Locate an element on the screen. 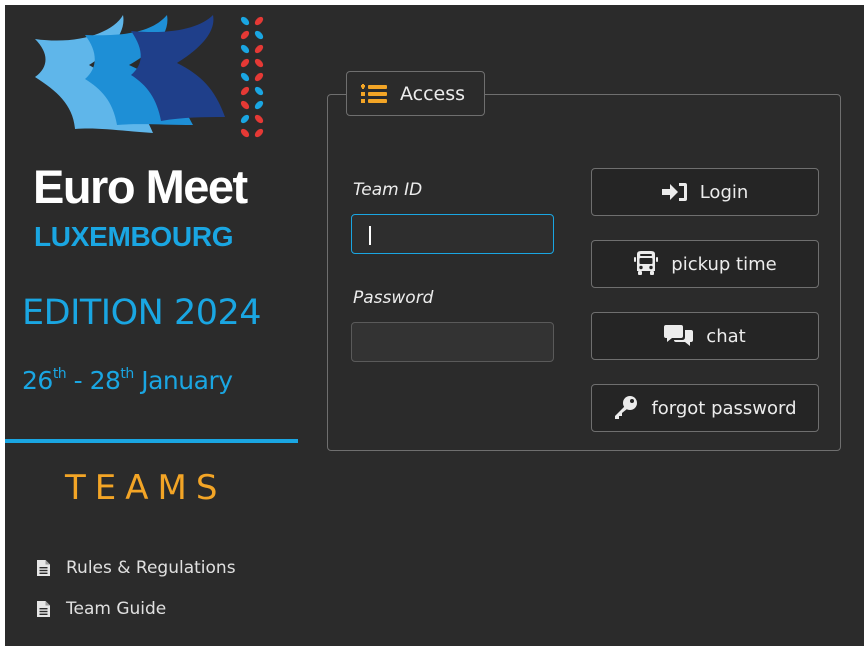 The image size is (864, 647). pickup-time-button: pickup time is located at coordinates (705, 264).